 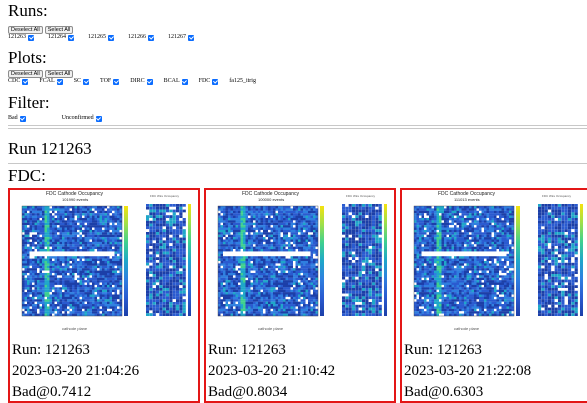 What do you see at coordinates (75, 199) in the screenshot?
I see `plot-events-count: 101990 events` at bounding box center [75, 199].